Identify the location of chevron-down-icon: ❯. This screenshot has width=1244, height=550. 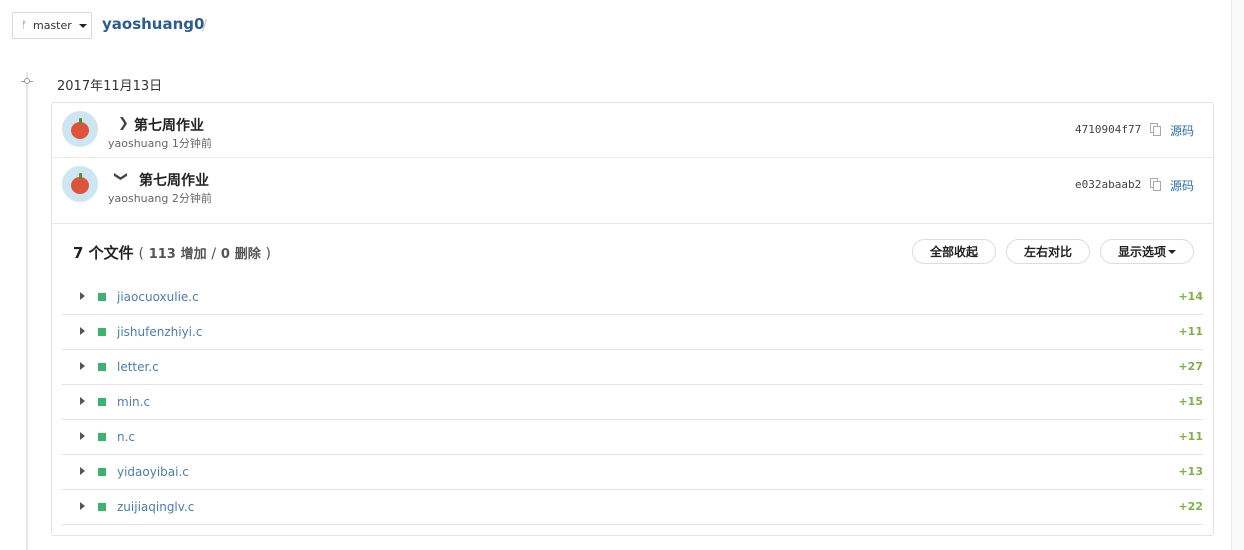
(120, 178).